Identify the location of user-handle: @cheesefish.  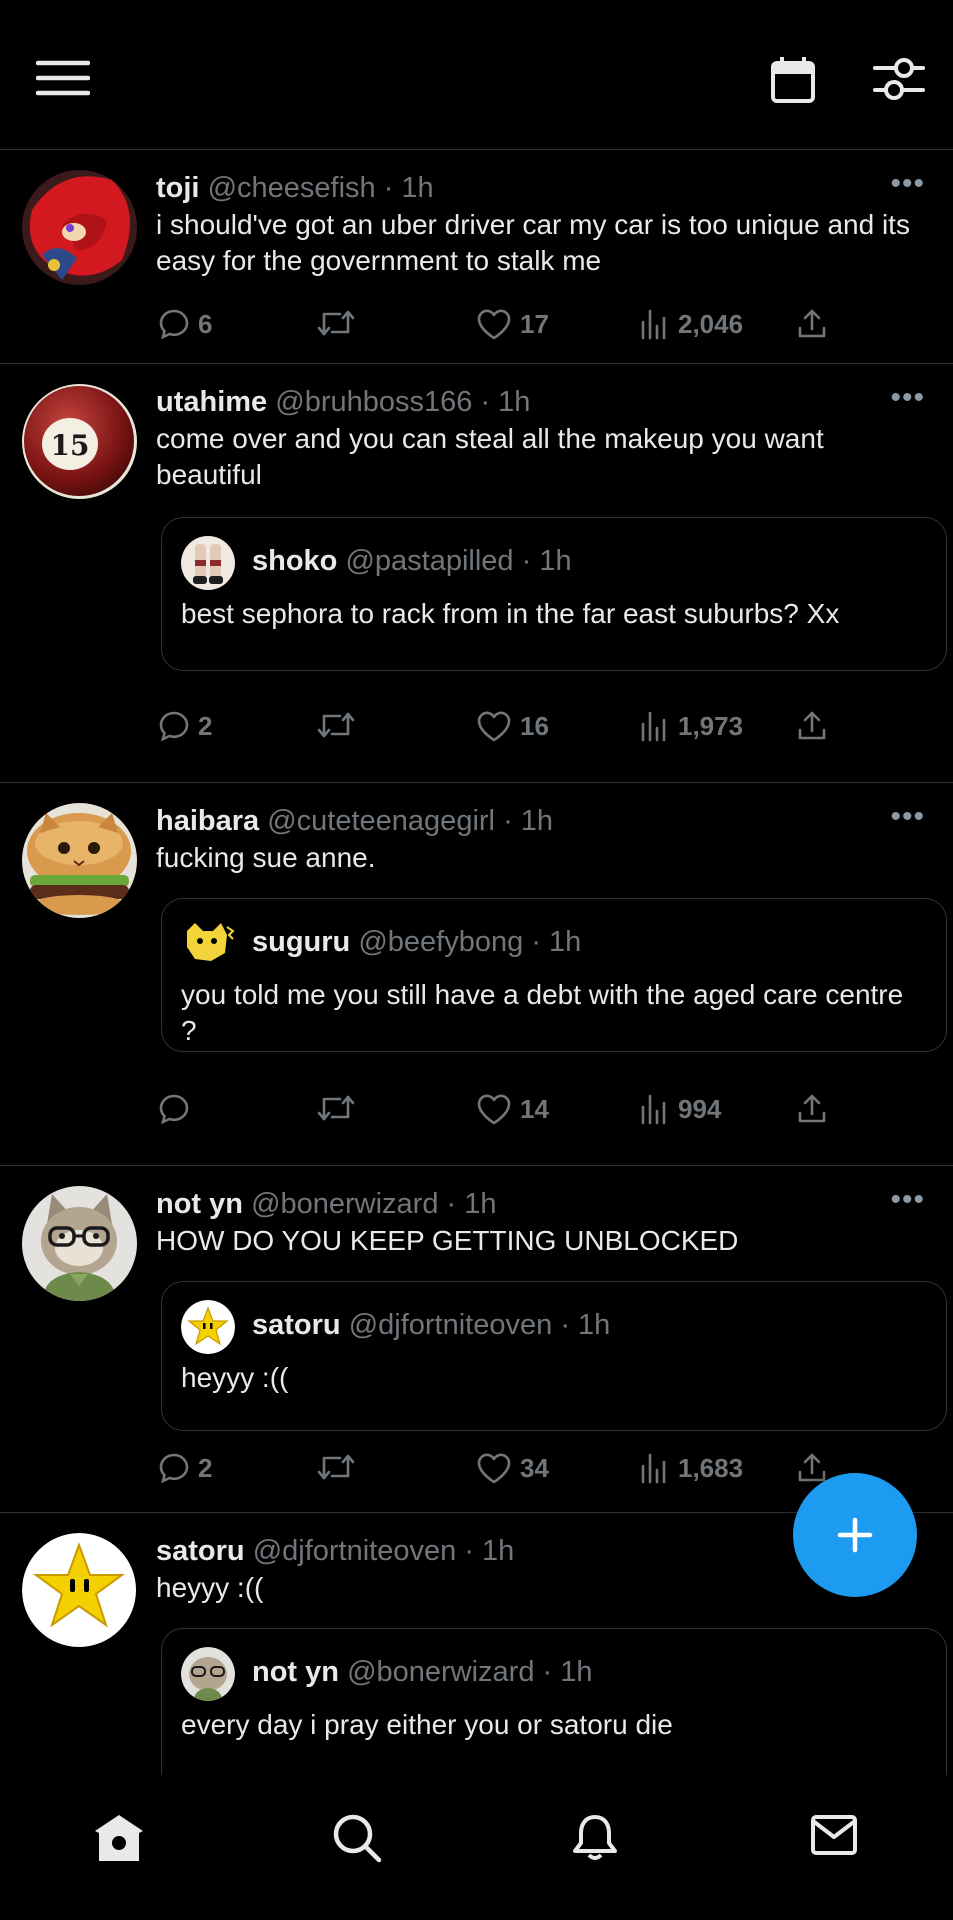
(292, 188).